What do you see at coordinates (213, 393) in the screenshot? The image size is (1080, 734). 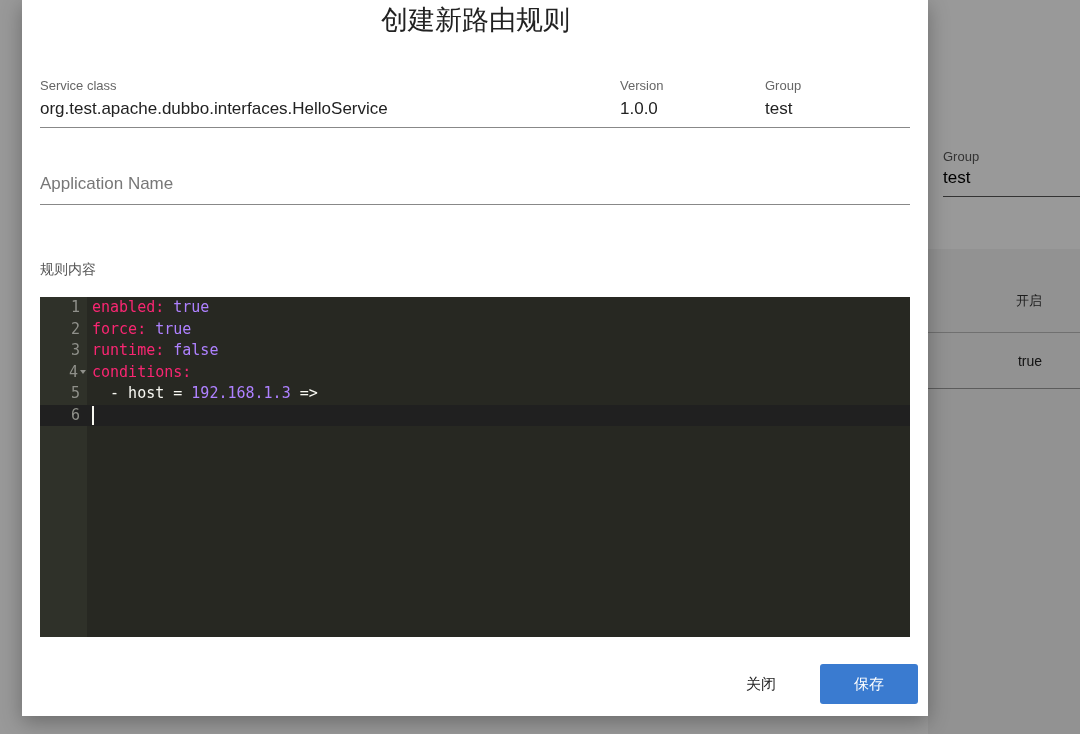 I see `code-line: - host = 192.168.1.3 =>` at bounding box center [213, 393].